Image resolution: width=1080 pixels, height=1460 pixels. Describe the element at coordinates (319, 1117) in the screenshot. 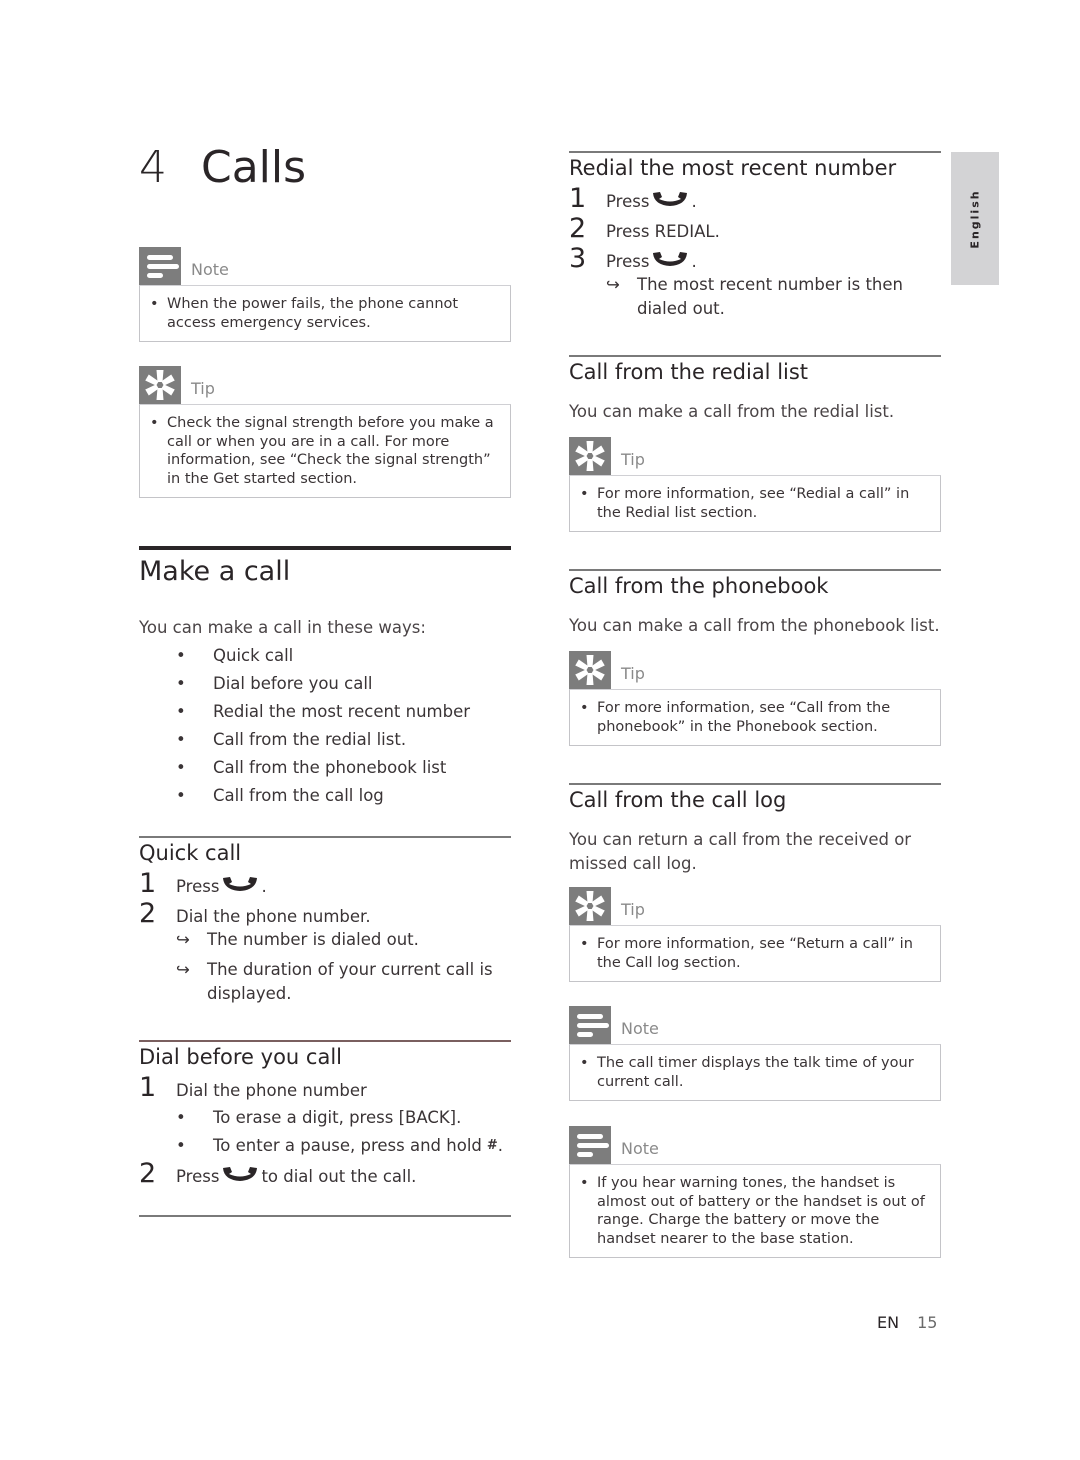

I see `list-item: • To erase a digit, press [BACK].` at that location.